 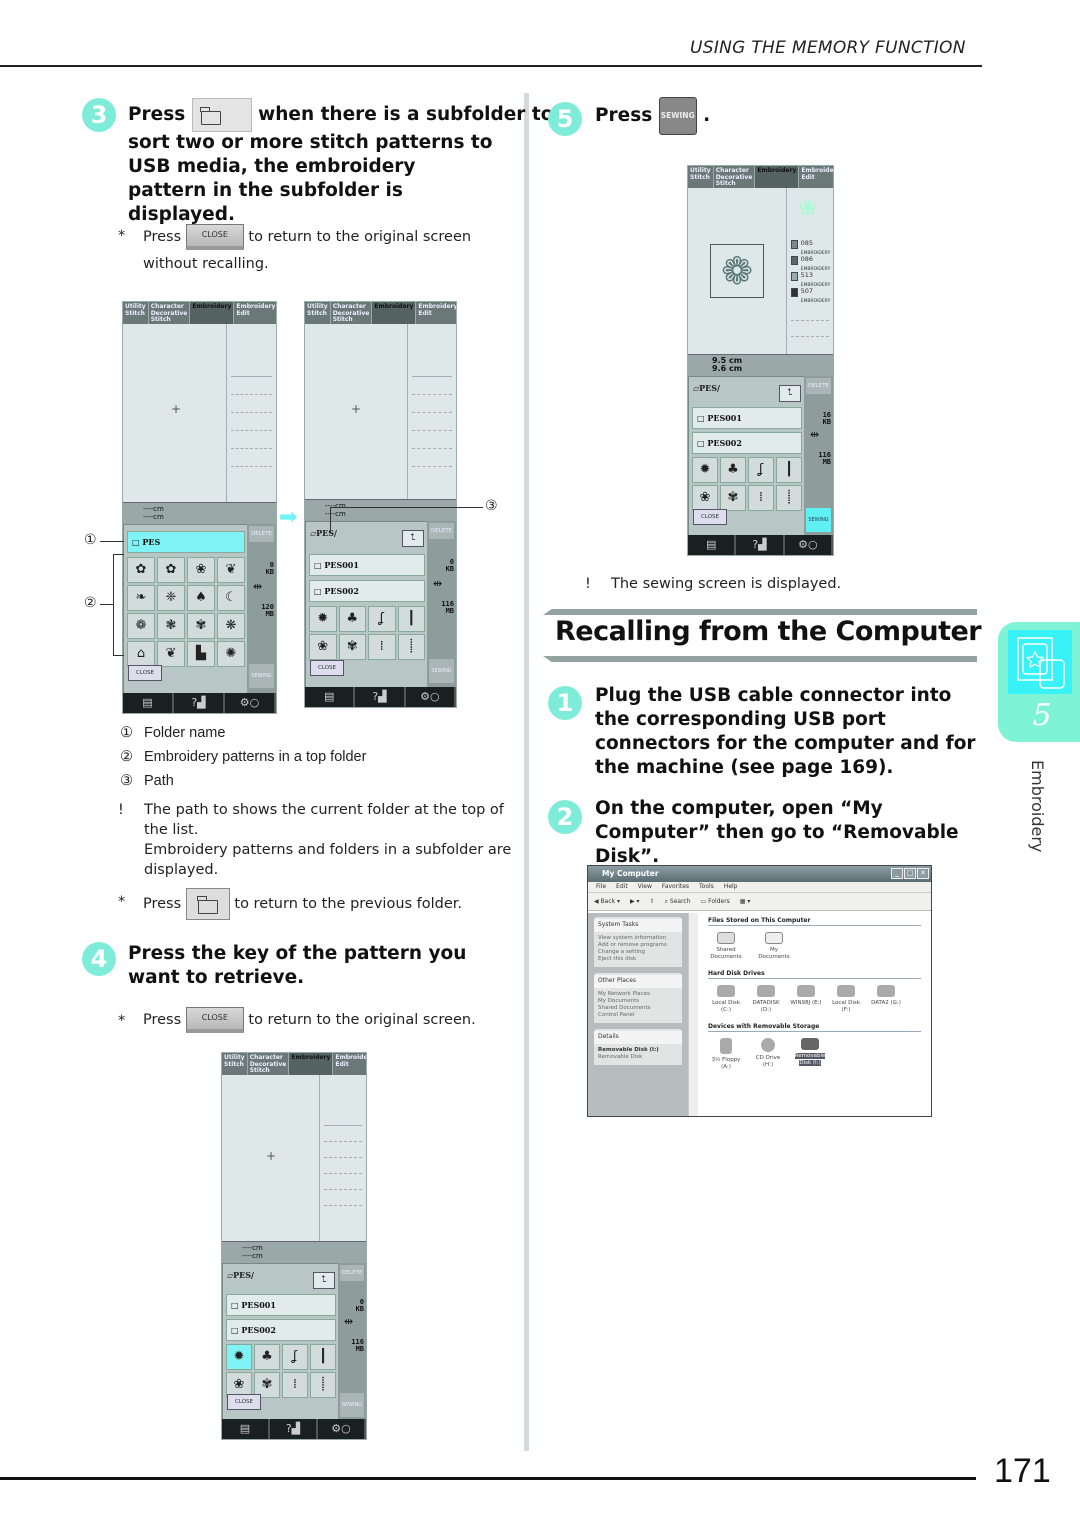 What do you see at coordinates (693, 1014) in the screenshot?
I see `task-pane-scrollbar` at bounding box center [693, 1014].